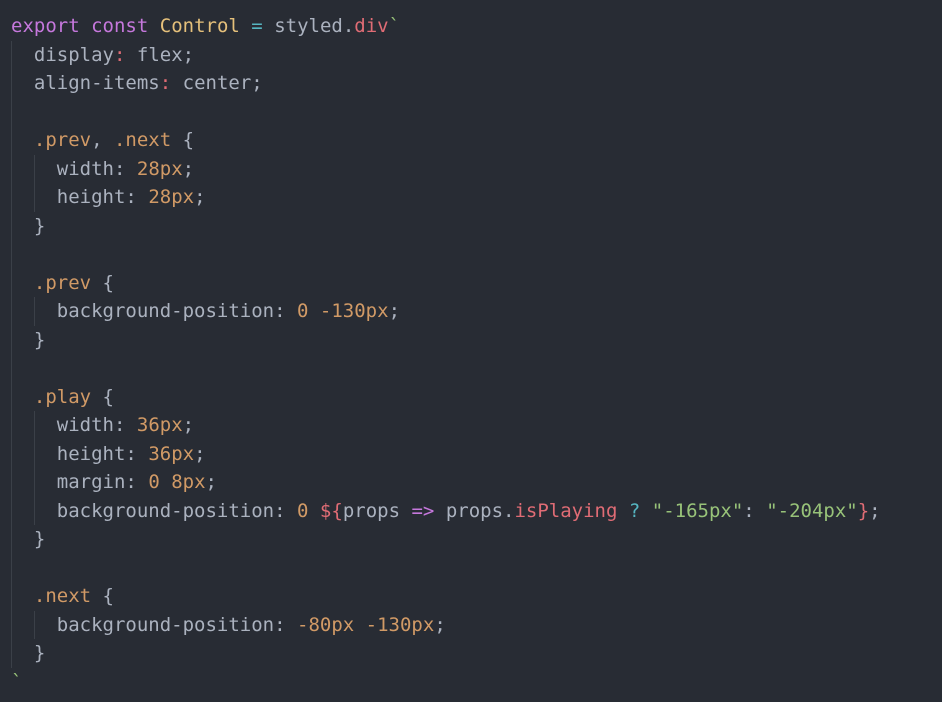  Describe the element at coordinates (471, 682) in the screenshot. I see `code-line-24: `` at that location.